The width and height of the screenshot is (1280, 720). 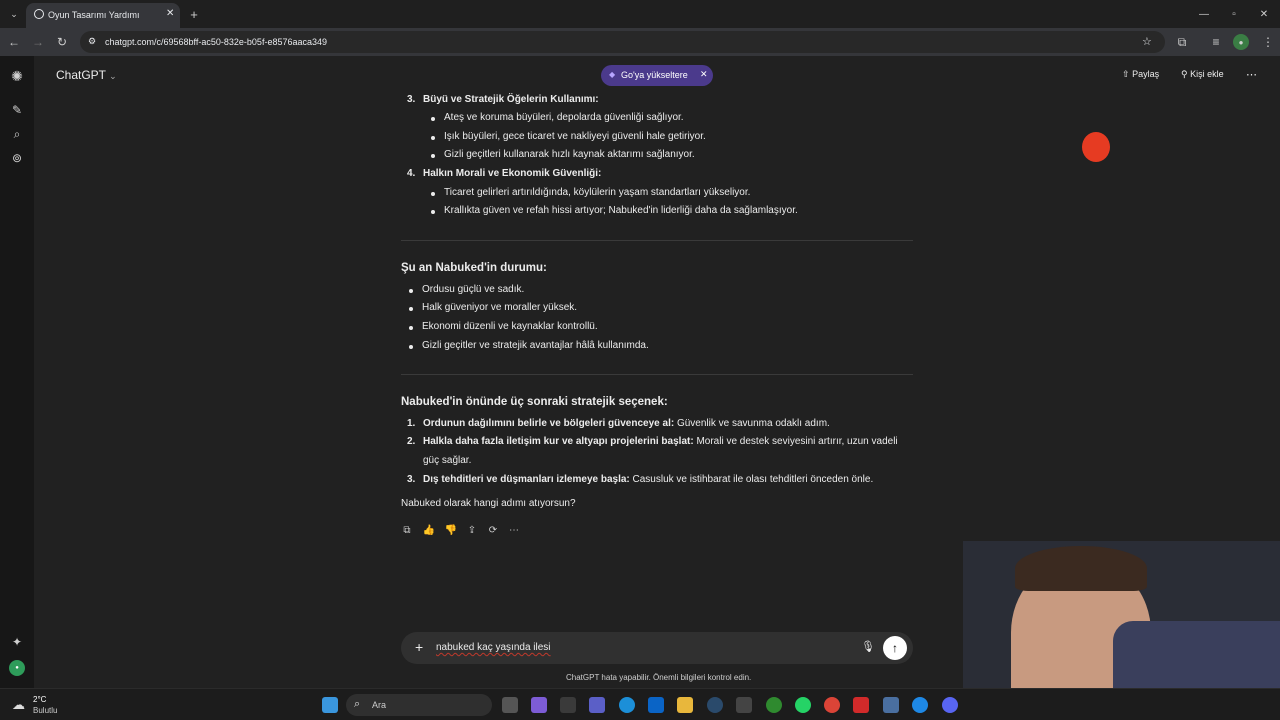 I want to click on profile-avatar: ●, so click(x=1241, y=42).